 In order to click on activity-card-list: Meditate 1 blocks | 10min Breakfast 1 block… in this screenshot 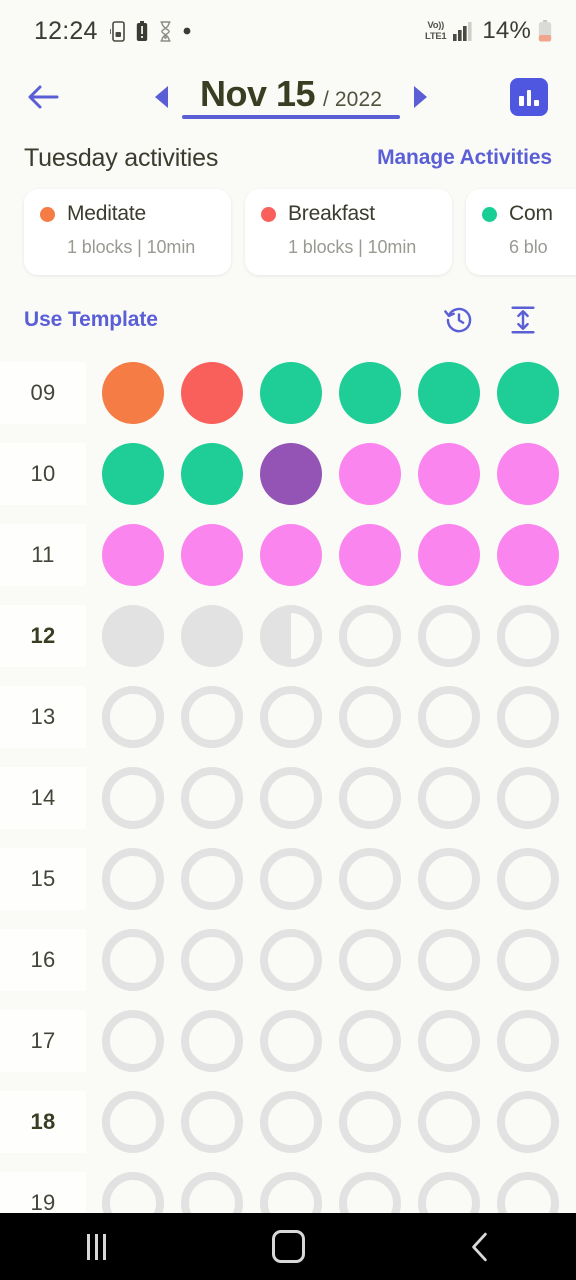, I will do `click(288, 233)`.